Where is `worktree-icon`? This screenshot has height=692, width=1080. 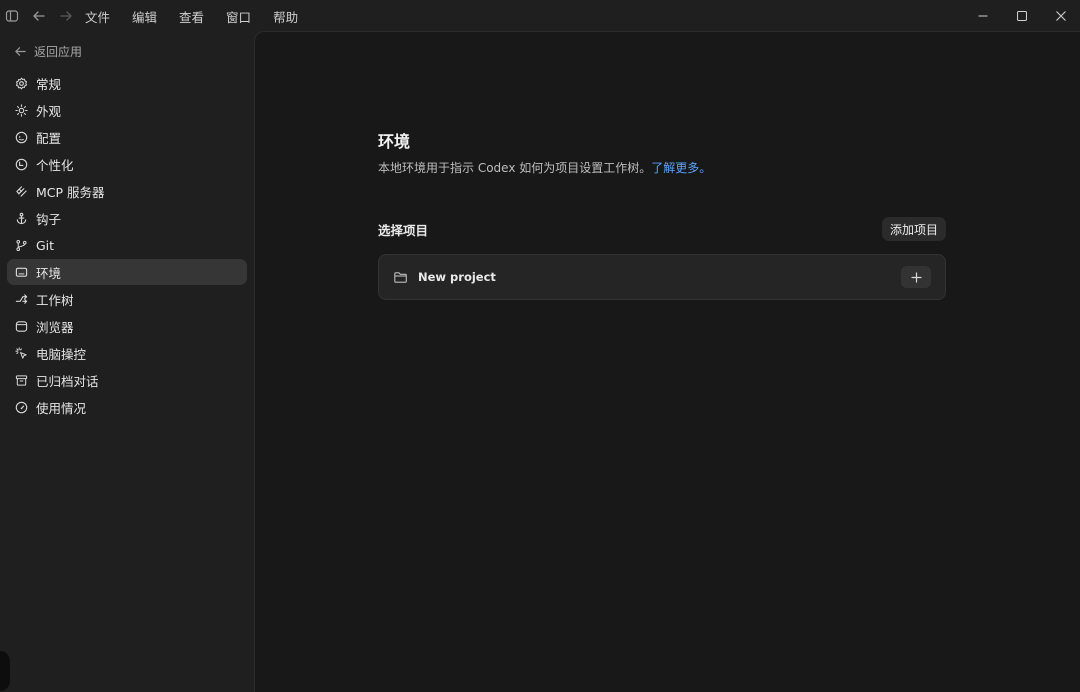
worktree-icon is located at coordinates (21, 299).